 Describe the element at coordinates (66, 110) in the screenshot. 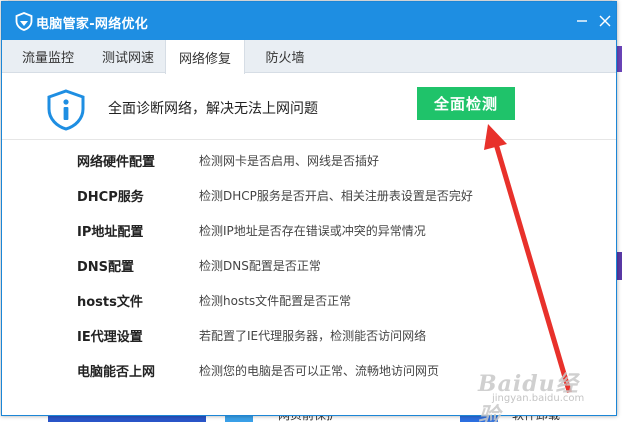

I see `shield-info-icon` at that location.